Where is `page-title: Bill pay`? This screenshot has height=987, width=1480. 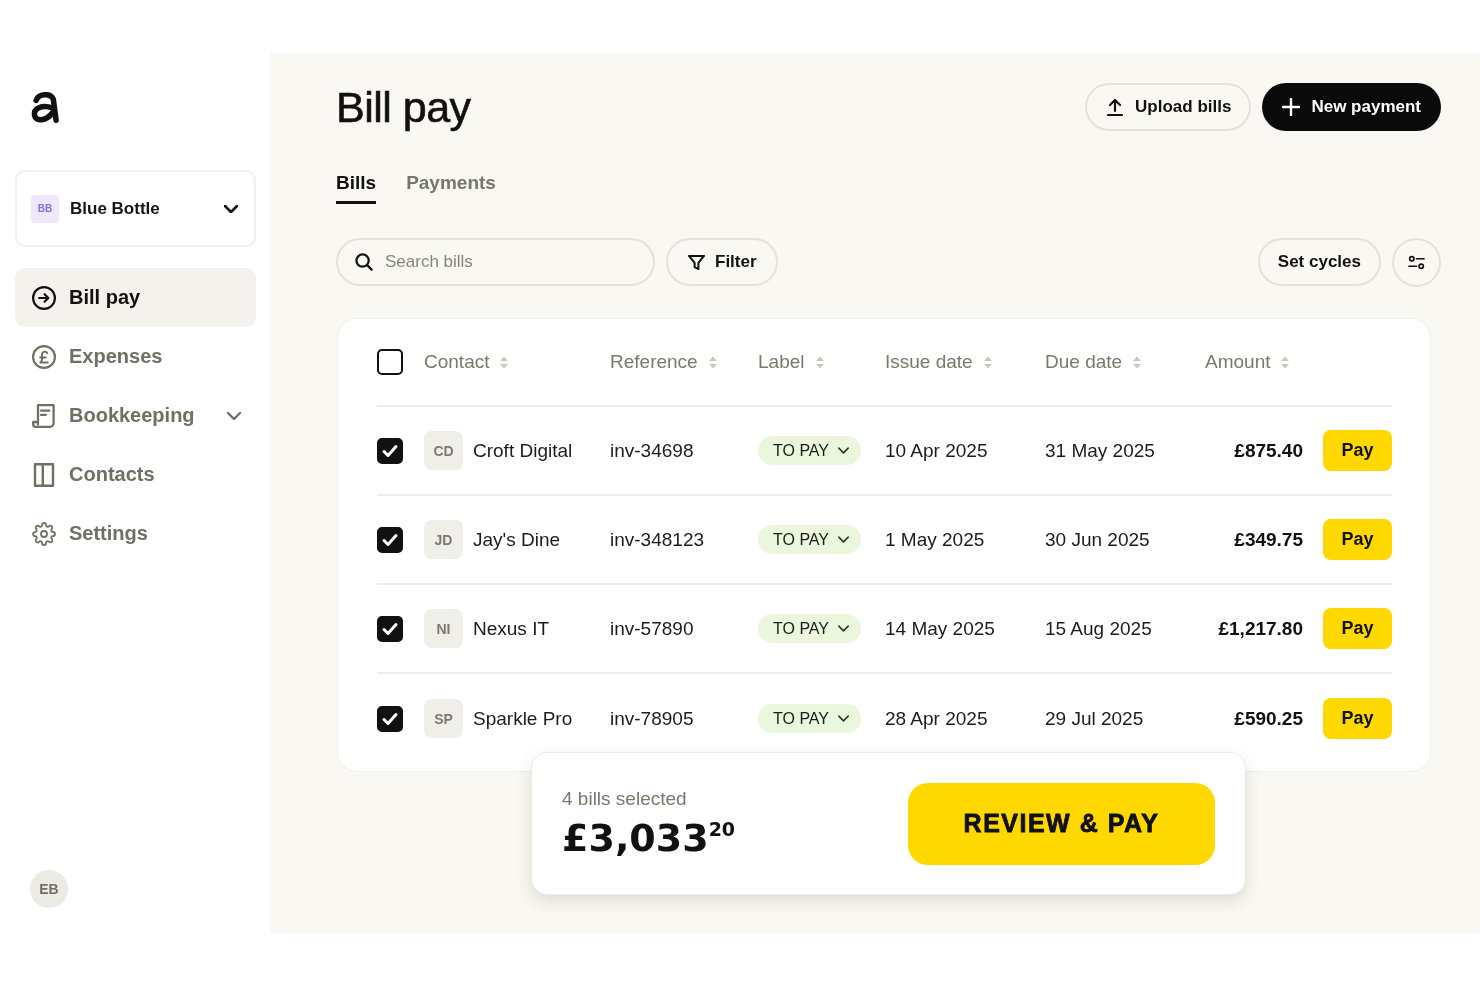 page-title: Bill pay is located at coordinates (403, 107).